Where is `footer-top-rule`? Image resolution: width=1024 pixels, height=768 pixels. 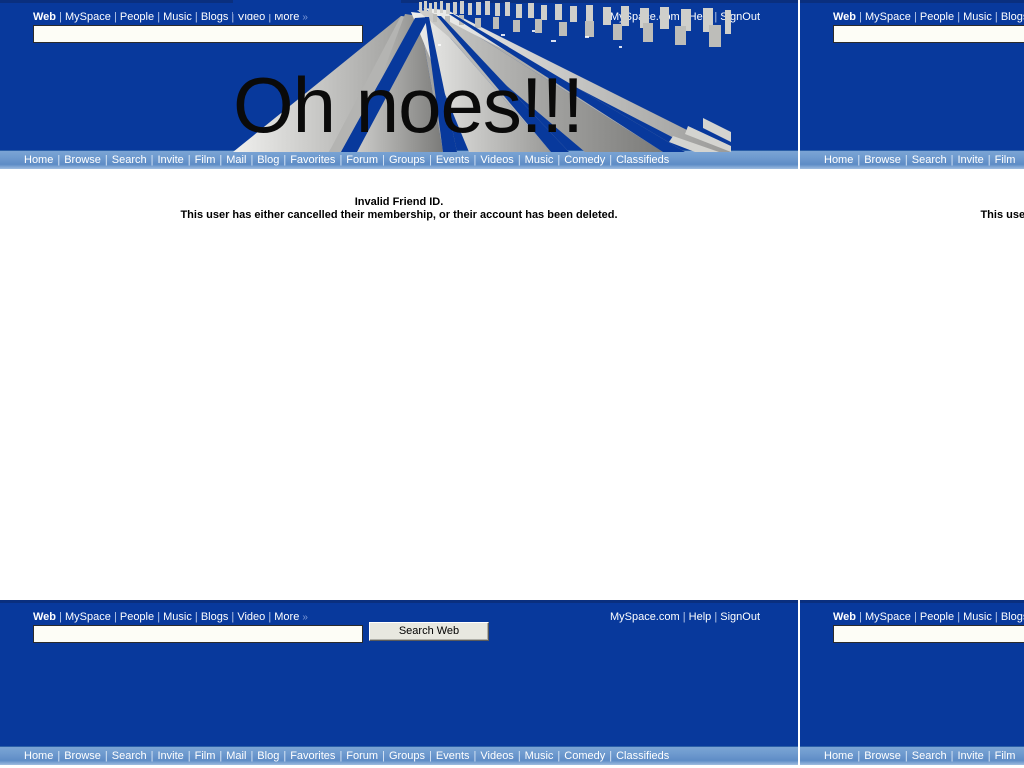
footer-top-rule is located at coordinates (912, 601).